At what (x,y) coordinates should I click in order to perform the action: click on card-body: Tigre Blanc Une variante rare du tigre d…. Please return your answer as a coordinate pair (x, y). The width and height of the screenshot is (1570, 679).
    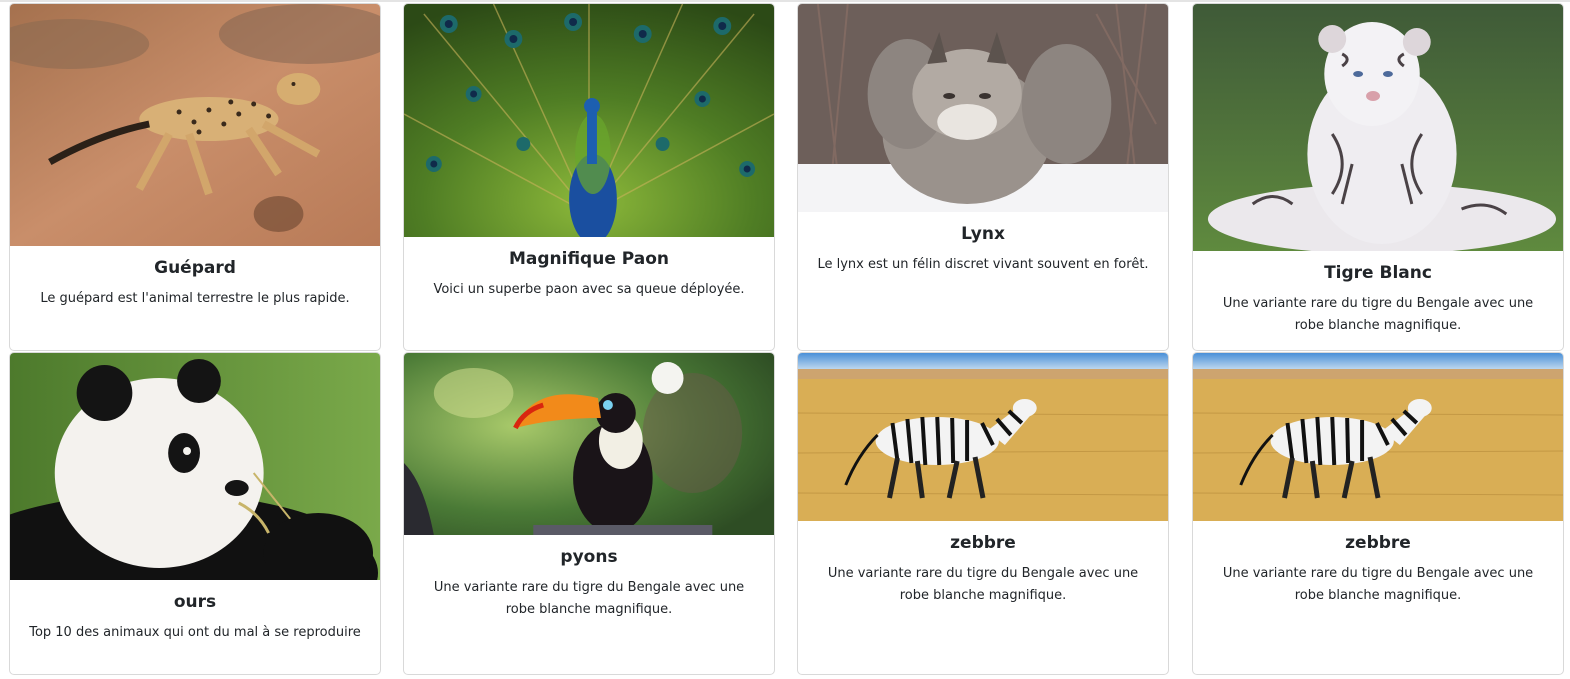
    Looking at the image, I should click on (1378, 299).